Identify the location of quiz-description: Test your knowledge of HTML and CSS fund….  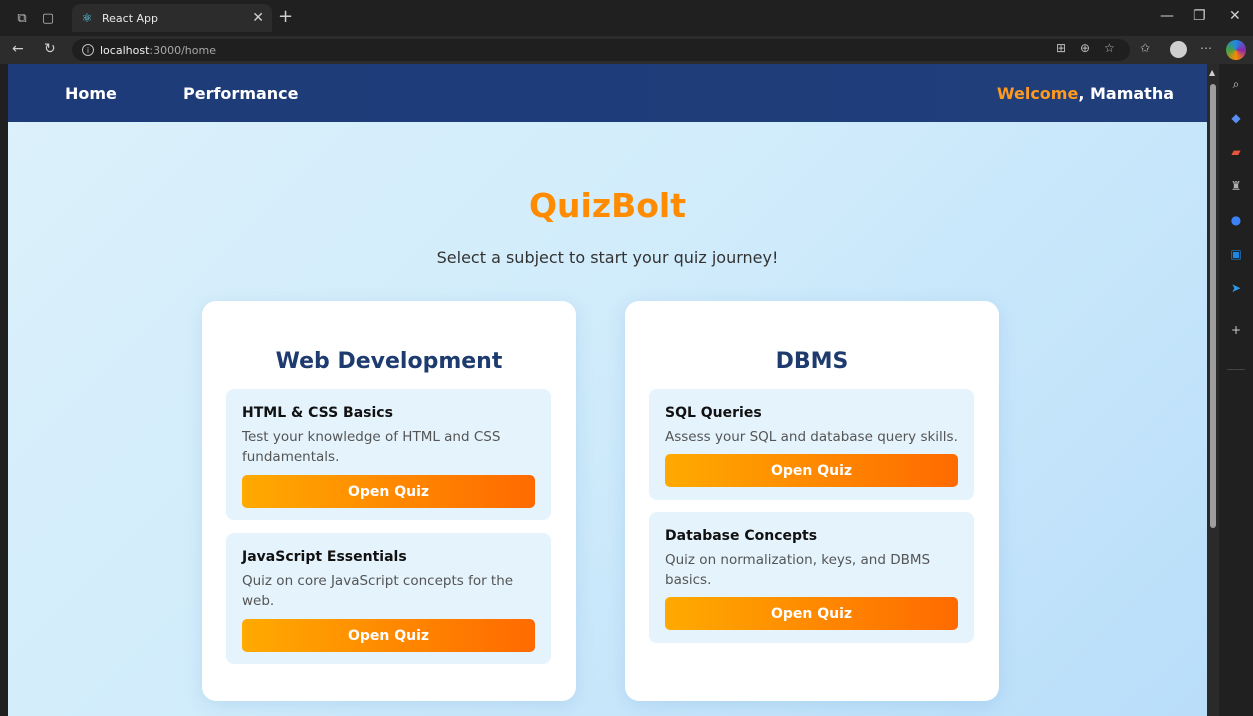
(371, 447).